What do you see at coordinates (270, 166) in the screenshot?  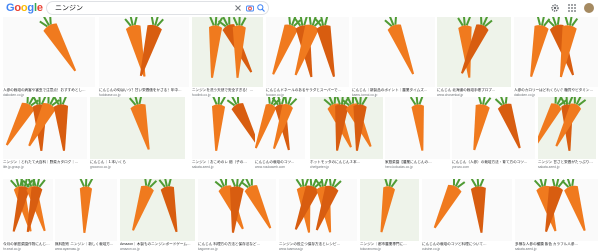 I see `result-source: www.noukaweb.com` at bounding box center [270, 166].